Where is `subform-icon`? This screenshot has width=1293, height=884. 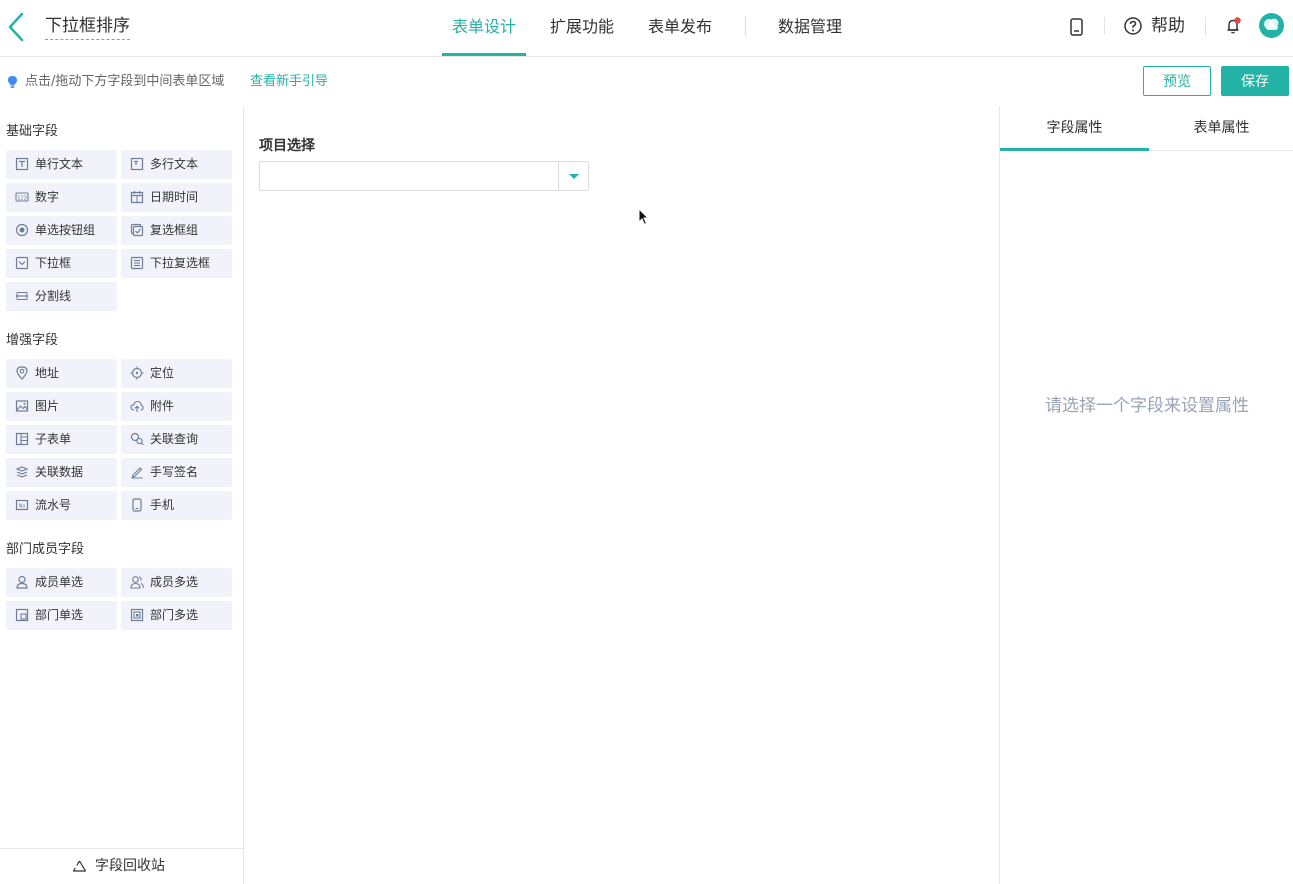
subform-icon is located at coordinates (22, 439).